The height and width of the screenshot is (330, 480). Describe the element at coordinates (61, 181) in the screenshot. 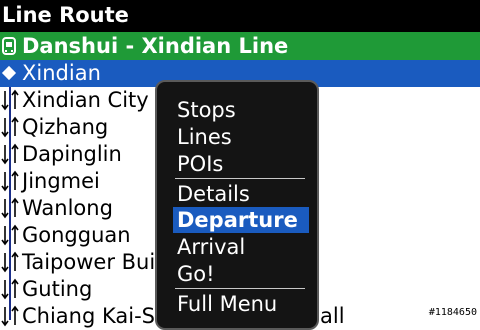

I see `stop-label: Jingmei` at that location.